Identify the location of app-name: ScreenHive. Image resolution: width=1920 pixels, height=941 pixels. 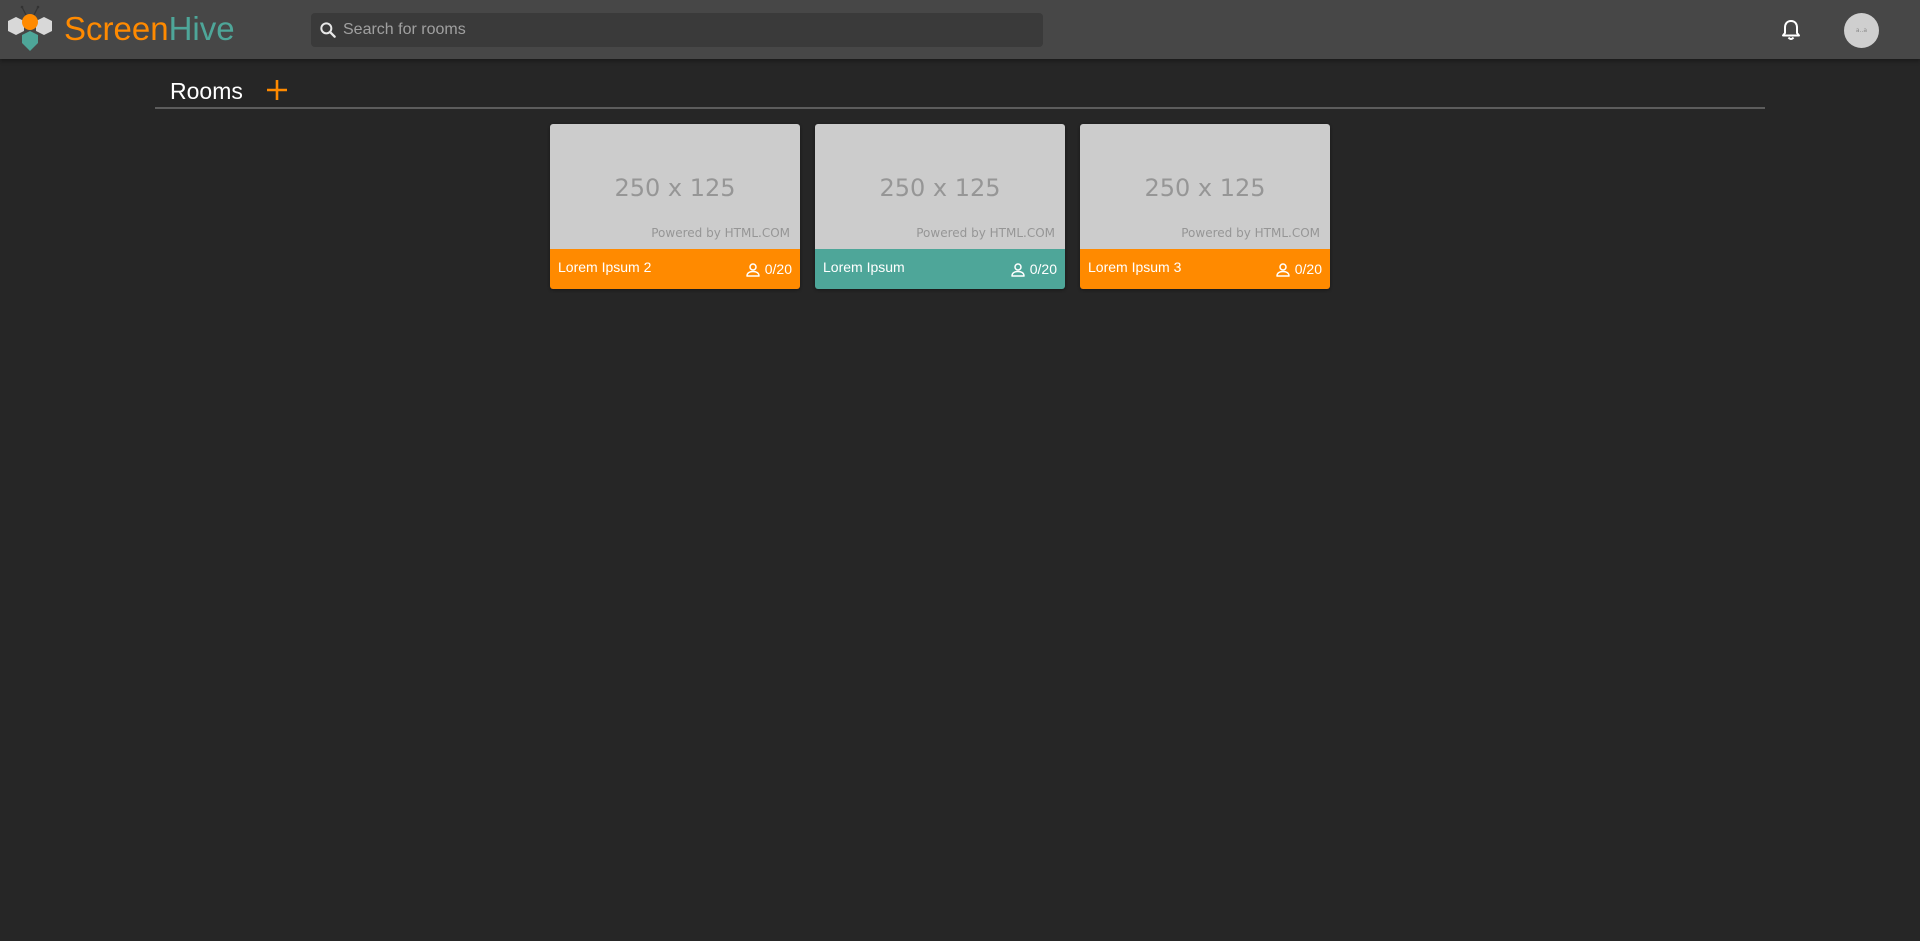
(149, 29).